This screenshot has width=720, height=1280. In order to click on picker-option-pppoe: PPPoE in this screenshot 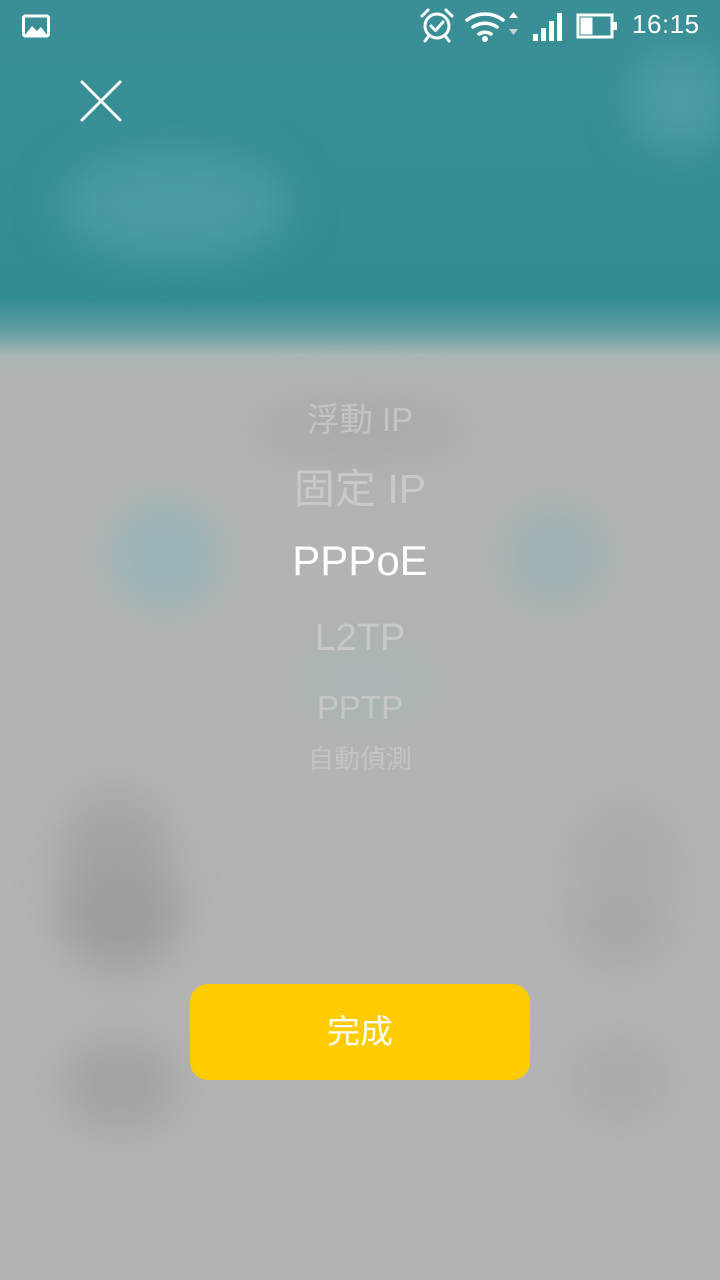, I will do `click(360, 561)`.